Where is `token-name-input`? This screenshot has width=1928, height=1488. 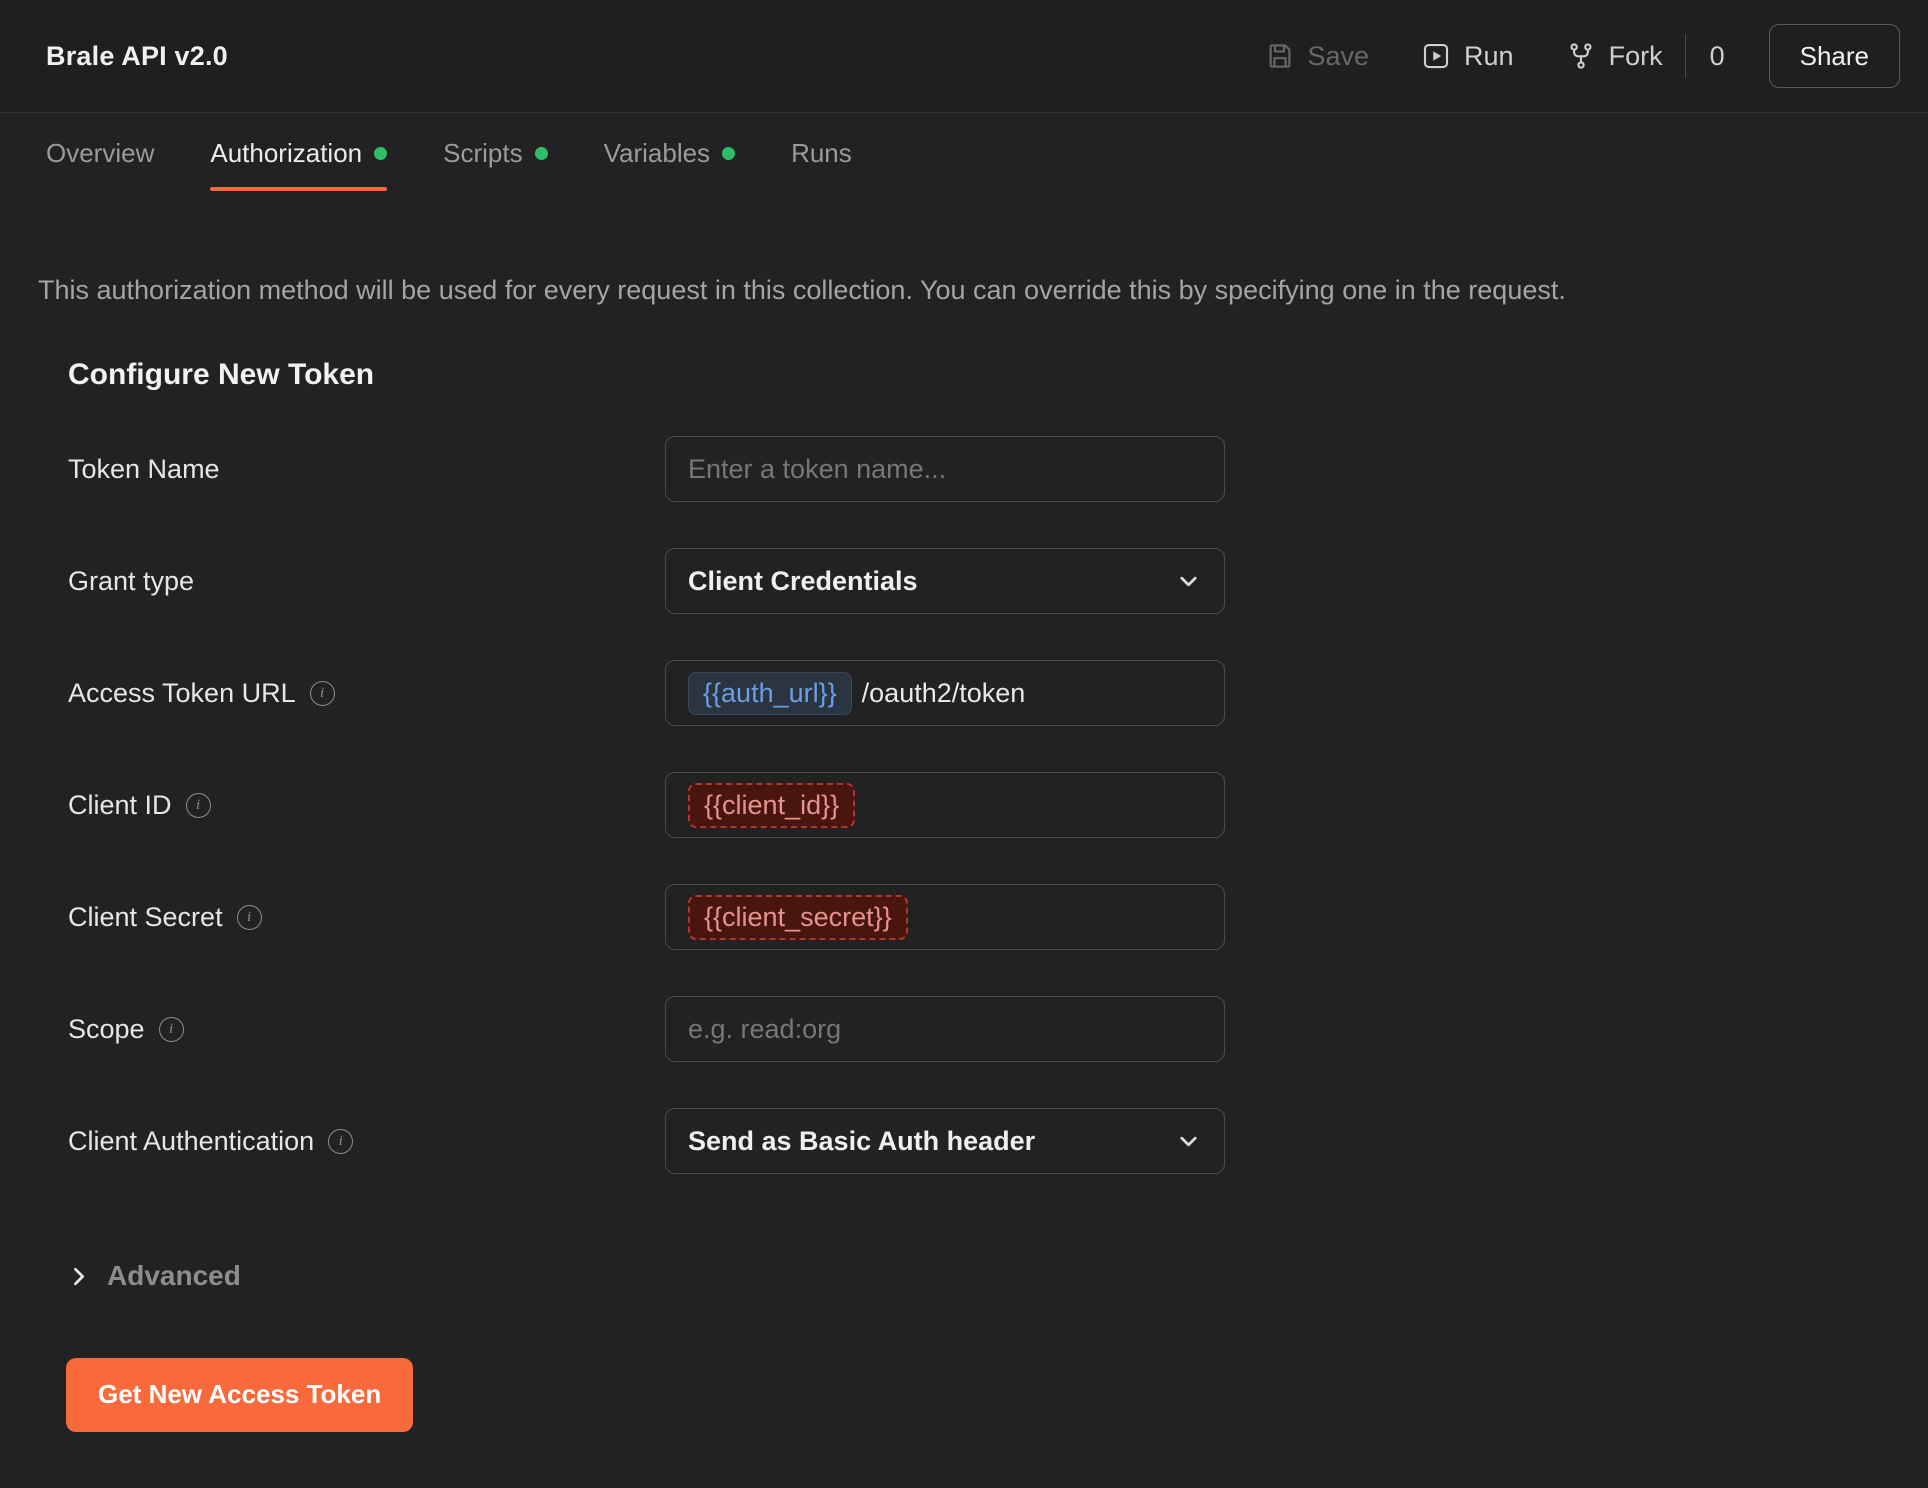
token-name-input is located at coordinates (945, 469).